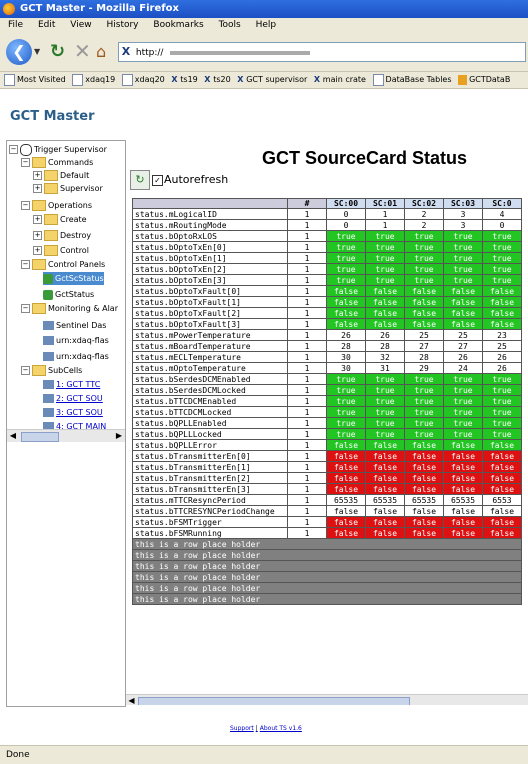 The image size is (528, 764). Describe the element at coordinates (93, 79) in the screenshot. I see `bookmark-xdaq19: xdaq19` at that location.